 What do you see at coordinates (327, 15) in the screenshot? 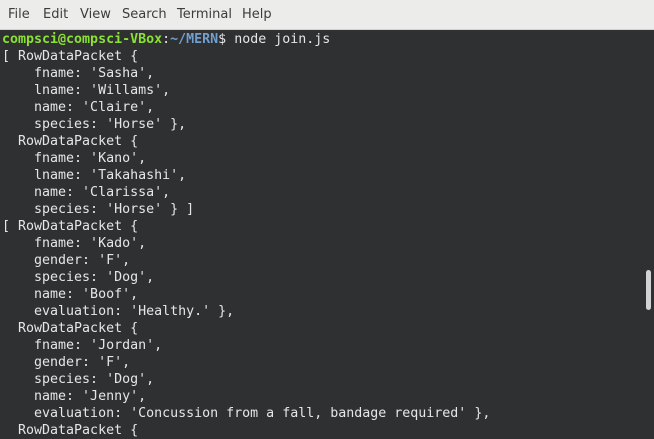
I see `menu-bar: File Edit View Search Terminal Help` at bounding box center [327, 15].